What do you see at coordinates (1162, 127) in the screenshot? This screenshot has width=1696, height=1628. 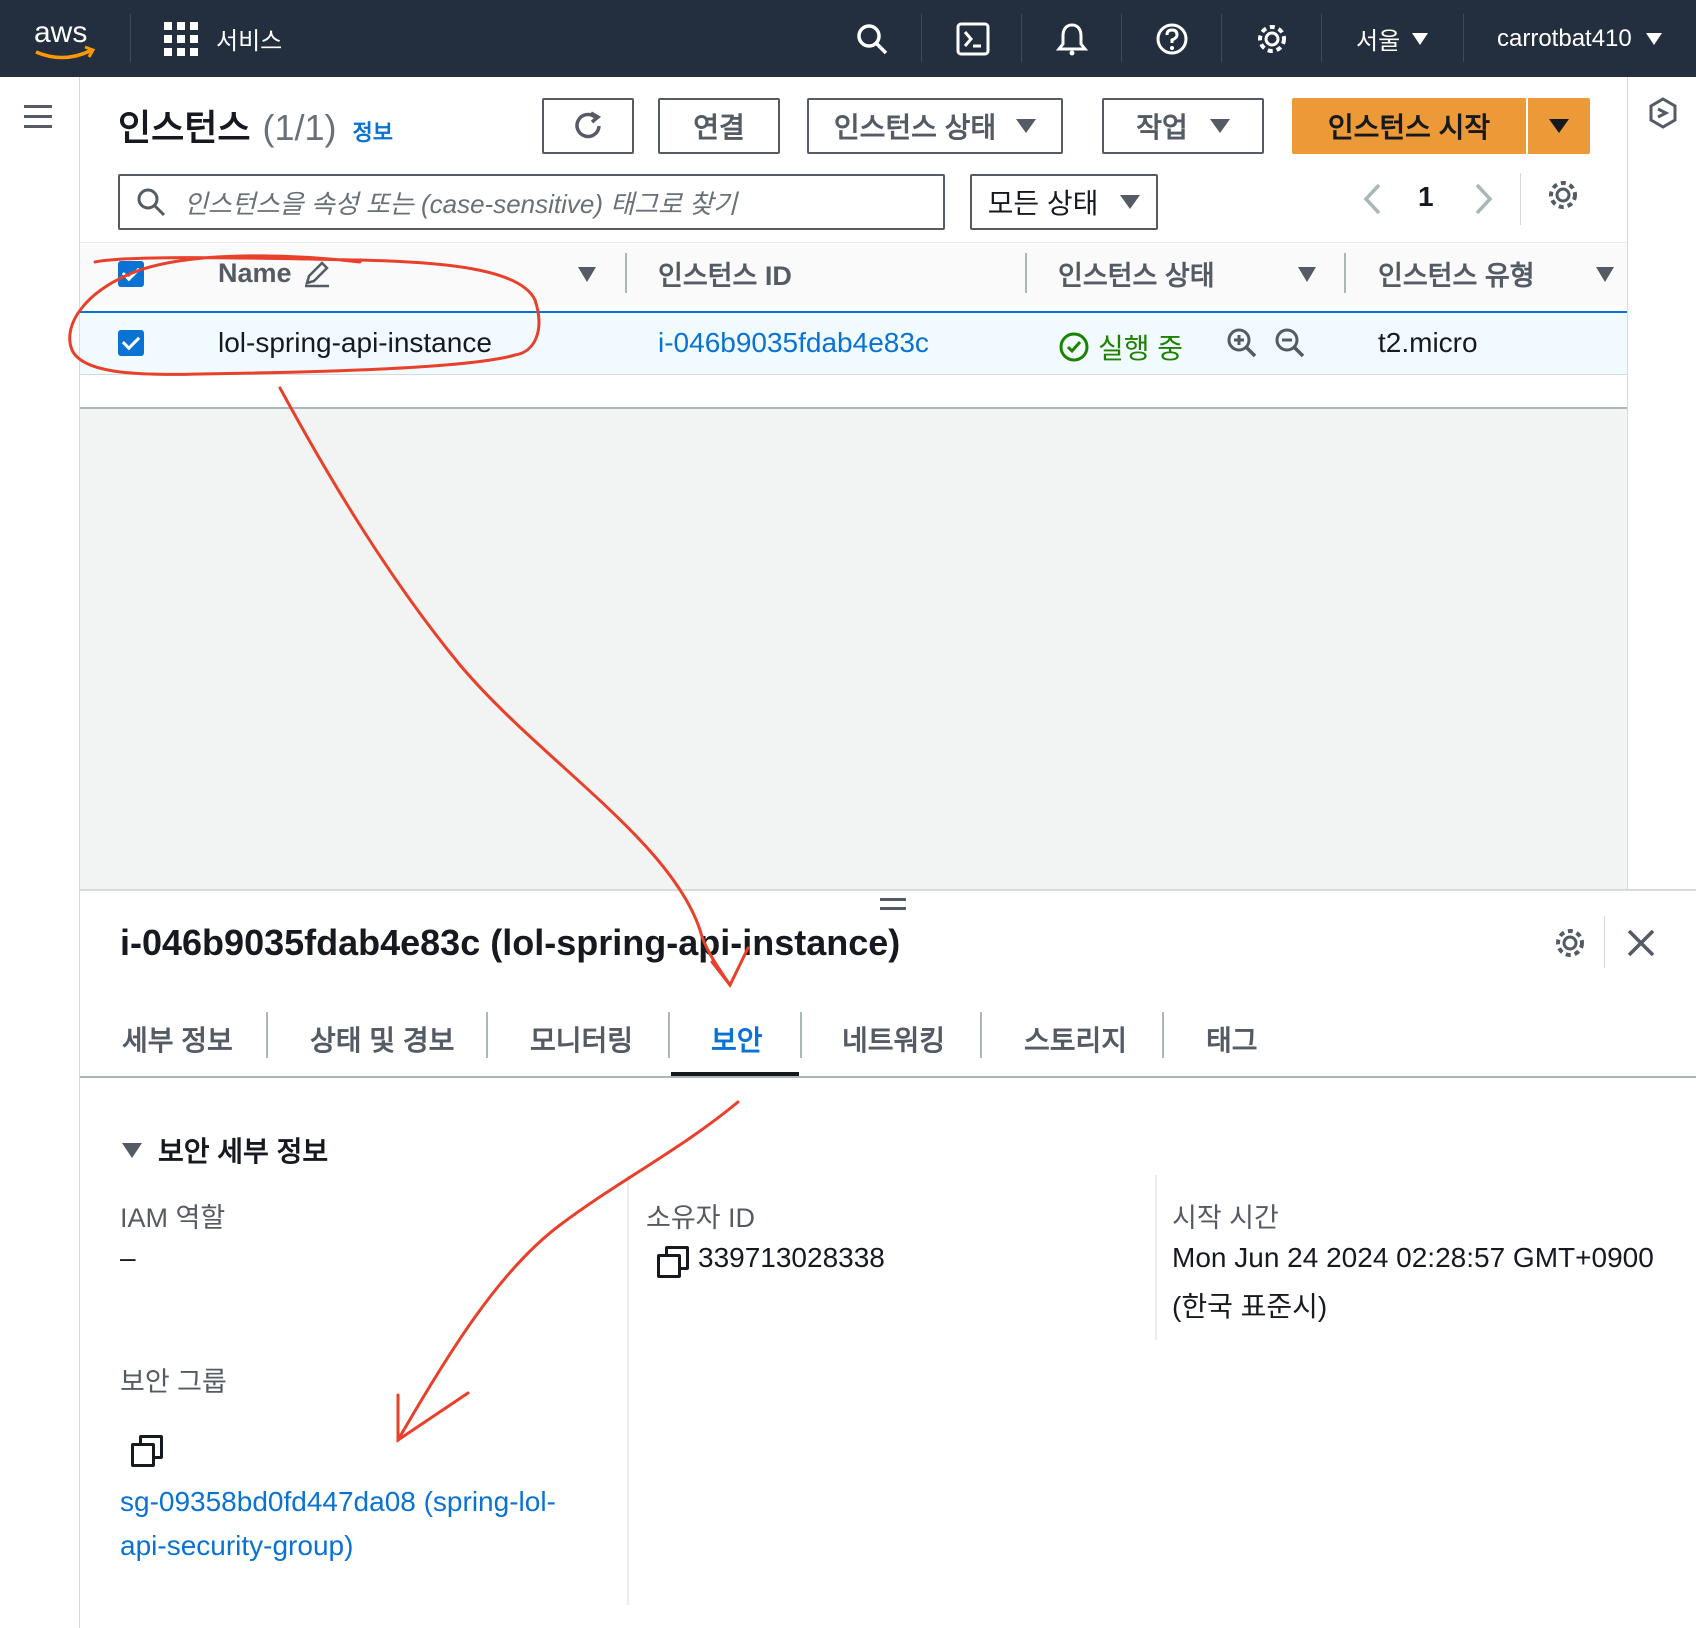 I see `actions-label: 작업` at bounding box center [1162, 127].